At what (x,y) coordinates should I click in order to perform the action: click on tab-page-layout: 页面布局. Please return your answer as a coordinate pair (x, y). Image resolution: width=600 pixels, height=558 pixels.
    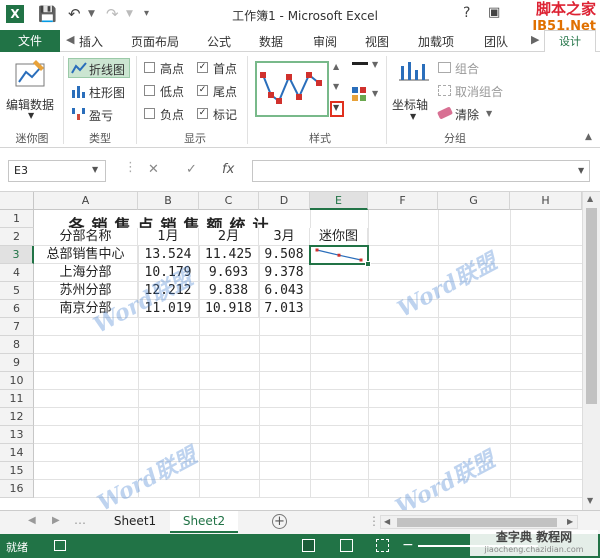
    Looking at the image, I should click on (155, 41).